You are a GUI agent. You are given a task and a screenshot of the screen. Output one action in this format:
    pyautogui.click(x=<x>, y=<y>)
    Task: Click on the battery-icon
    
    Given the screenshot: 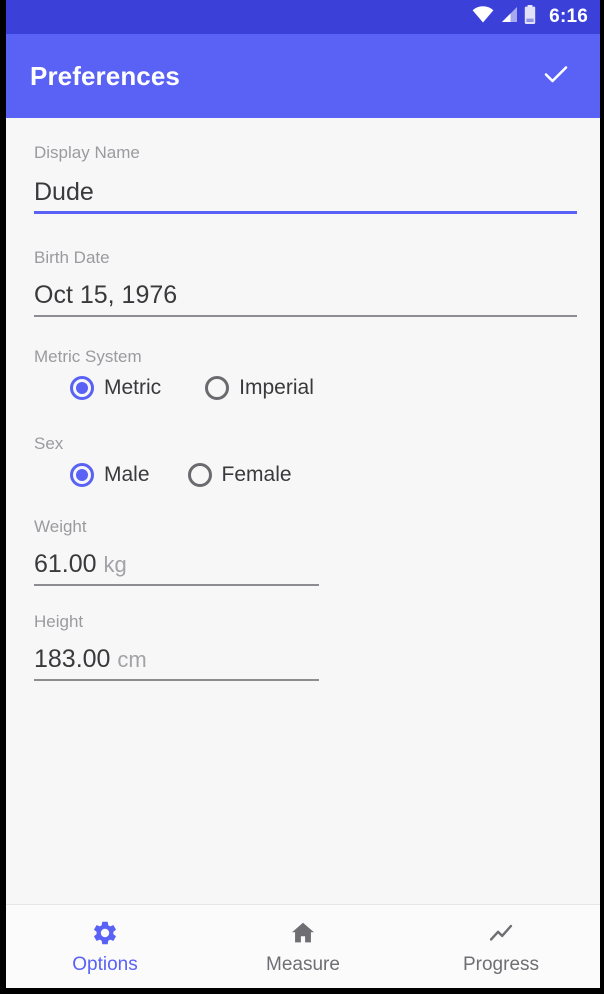 What is the action you would take?
    pyautogui.click(x=530, y=17)
    